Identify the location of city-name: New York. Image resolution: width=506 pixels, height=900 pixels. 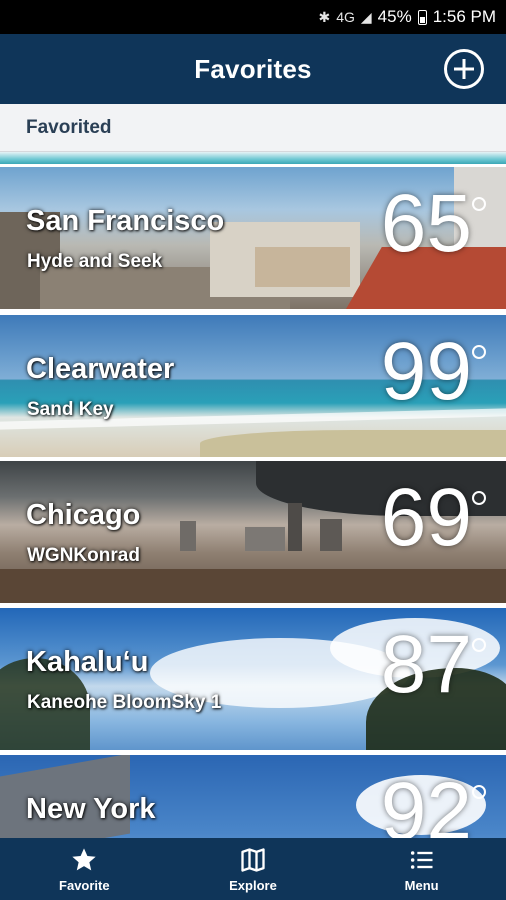
(91, 809).